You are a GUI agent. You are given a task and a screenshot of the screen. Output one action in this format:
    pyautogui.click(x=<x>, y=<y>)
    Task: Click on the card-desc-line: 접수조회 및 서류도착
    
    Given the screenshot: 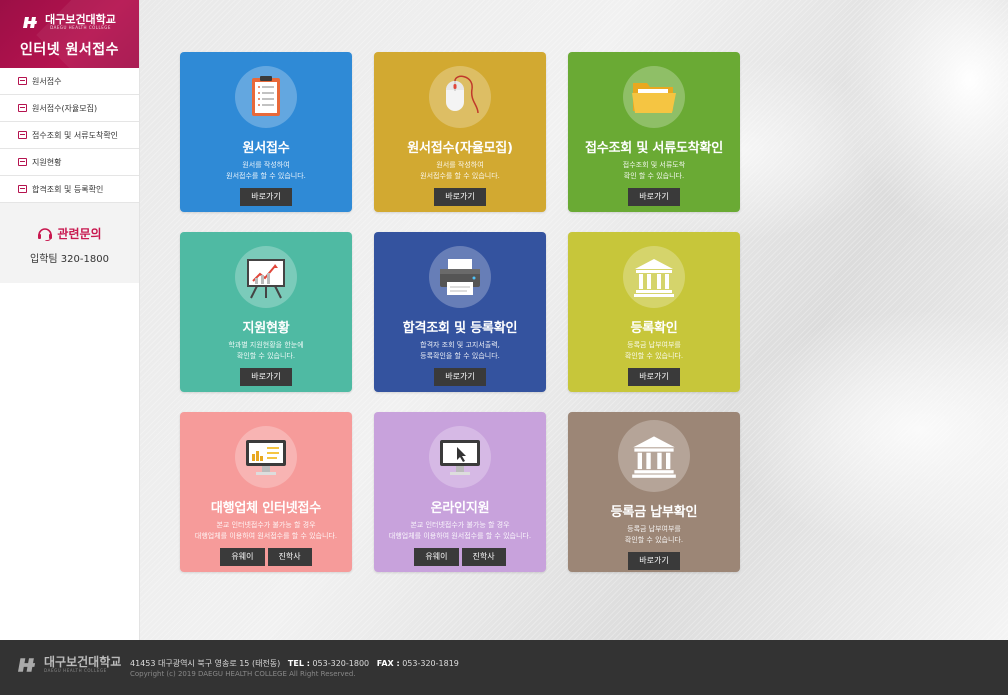 What is the action you would take?
    pyautogui.click(x=654, y=165)
    